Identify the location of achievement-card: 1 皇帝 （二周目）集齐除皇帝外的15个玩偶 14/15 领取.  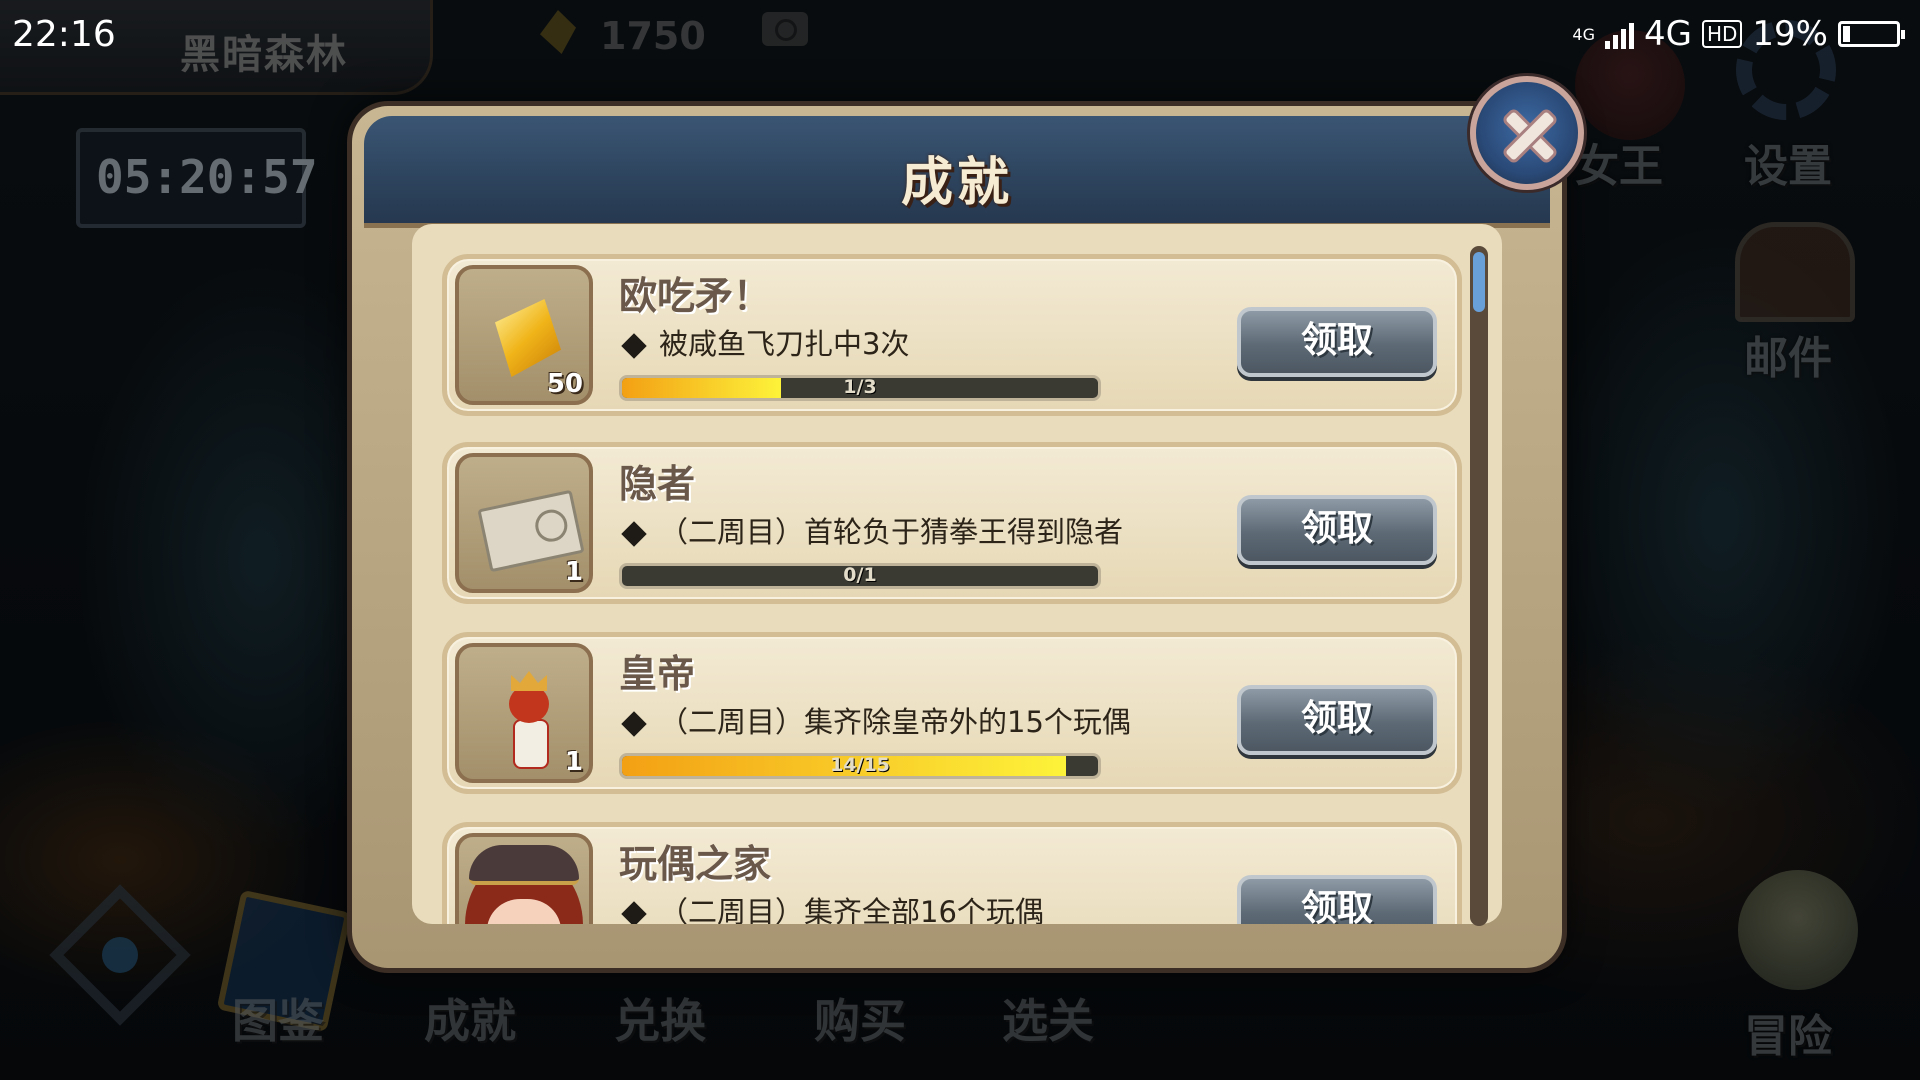
(952, 713).